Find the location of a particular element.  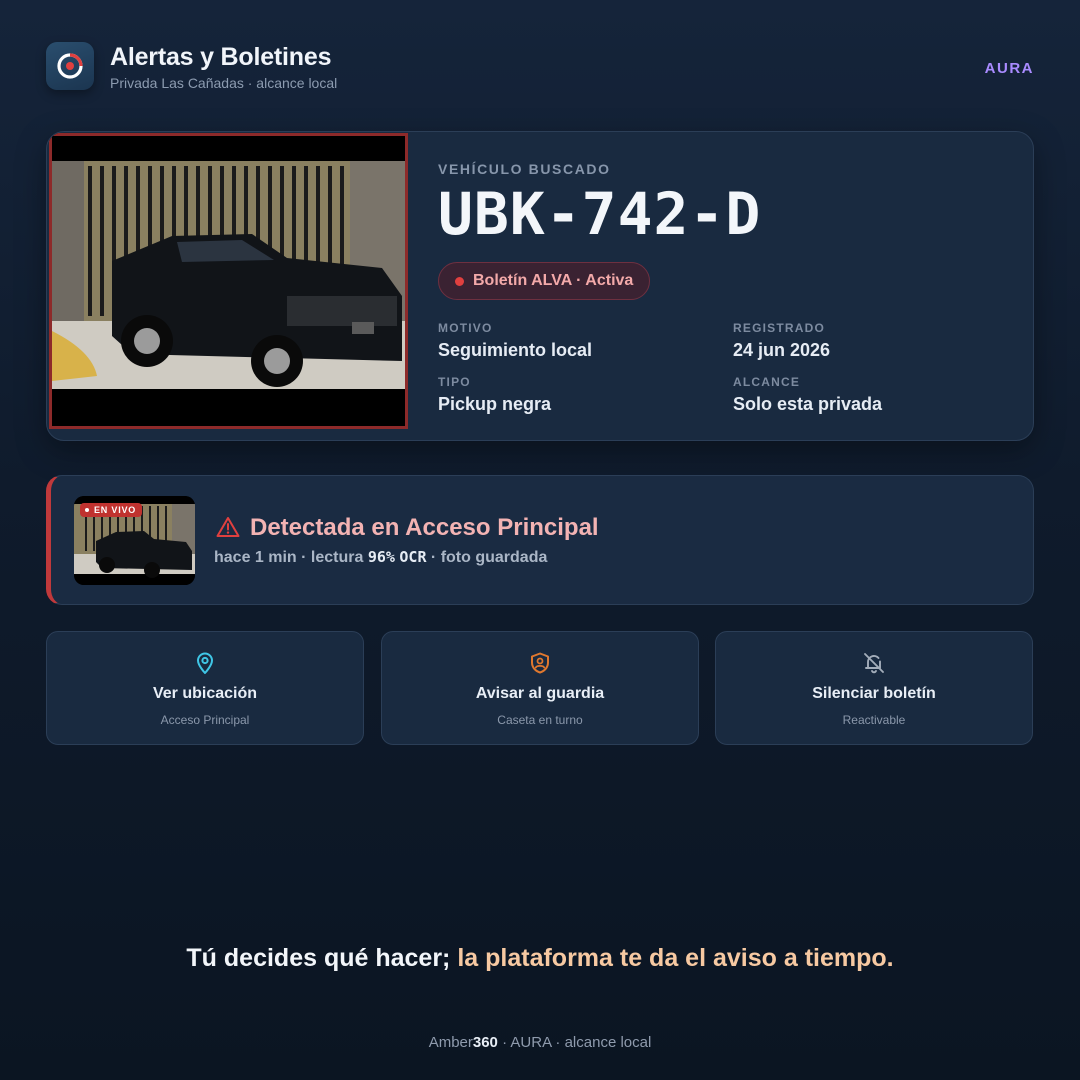

black-pickup-truck-photo is located at coordinates (228, 281).